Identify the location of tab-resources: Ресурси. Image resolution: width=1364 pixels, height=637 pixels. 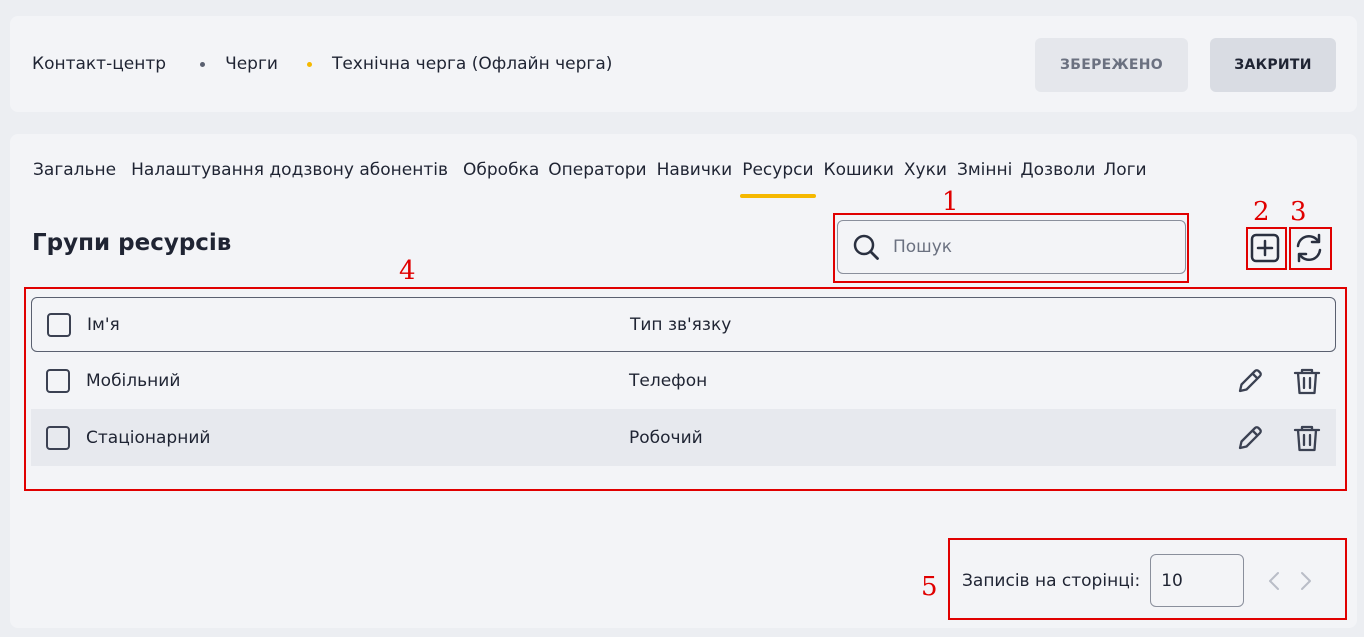
(778, 179).